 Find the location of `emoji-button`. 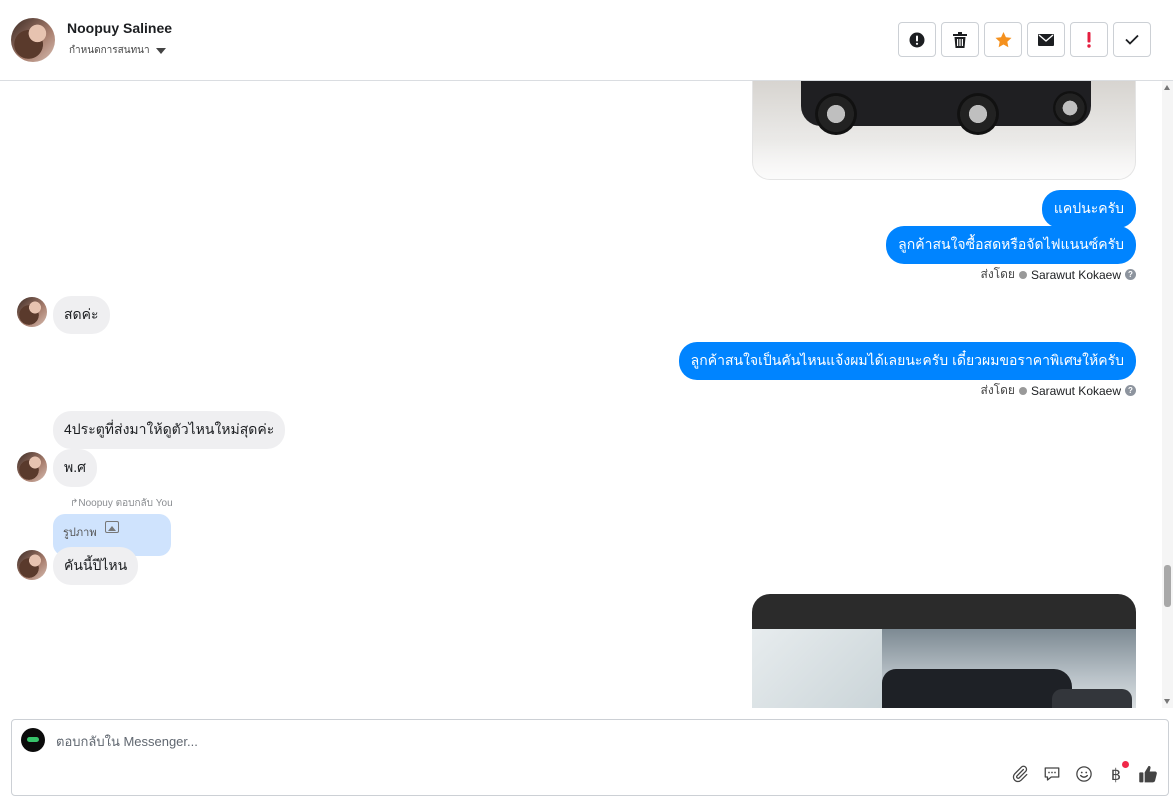

emoji-button is located at coordinates (1084, 774).